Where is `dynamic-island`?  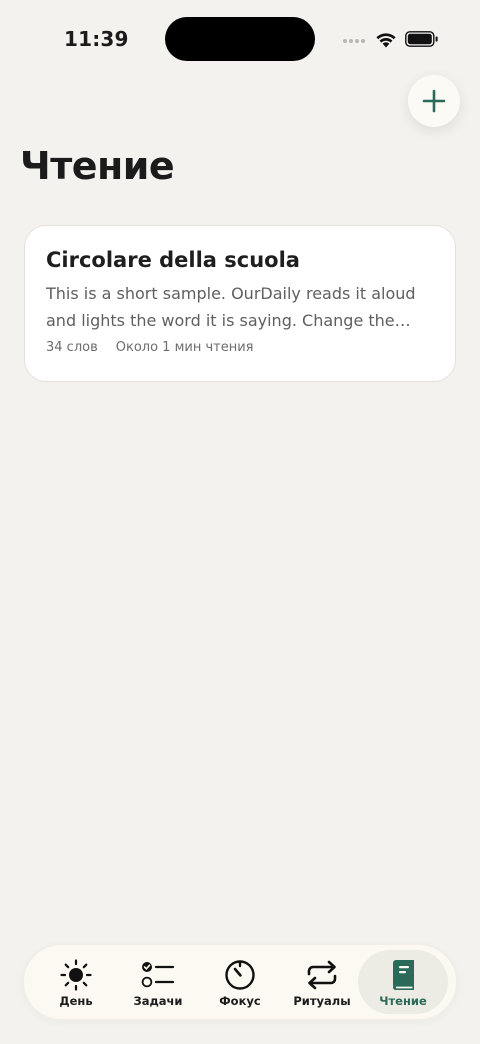
dynamic-island is located at coordinates (240, 39).